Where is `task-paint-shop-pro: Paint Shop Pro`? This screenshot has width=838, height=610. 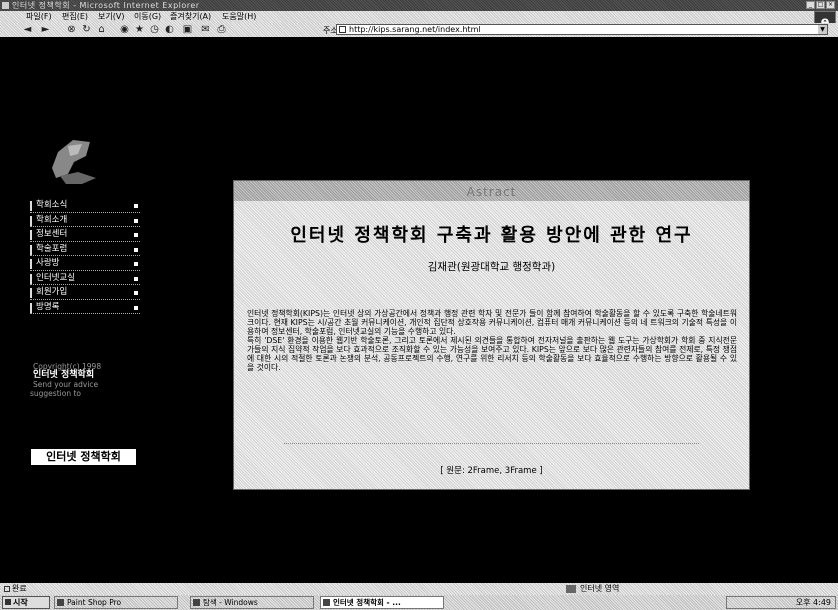
task-paint-shop-pro: Paint Shop Pro is located at coordinates (116, 602).